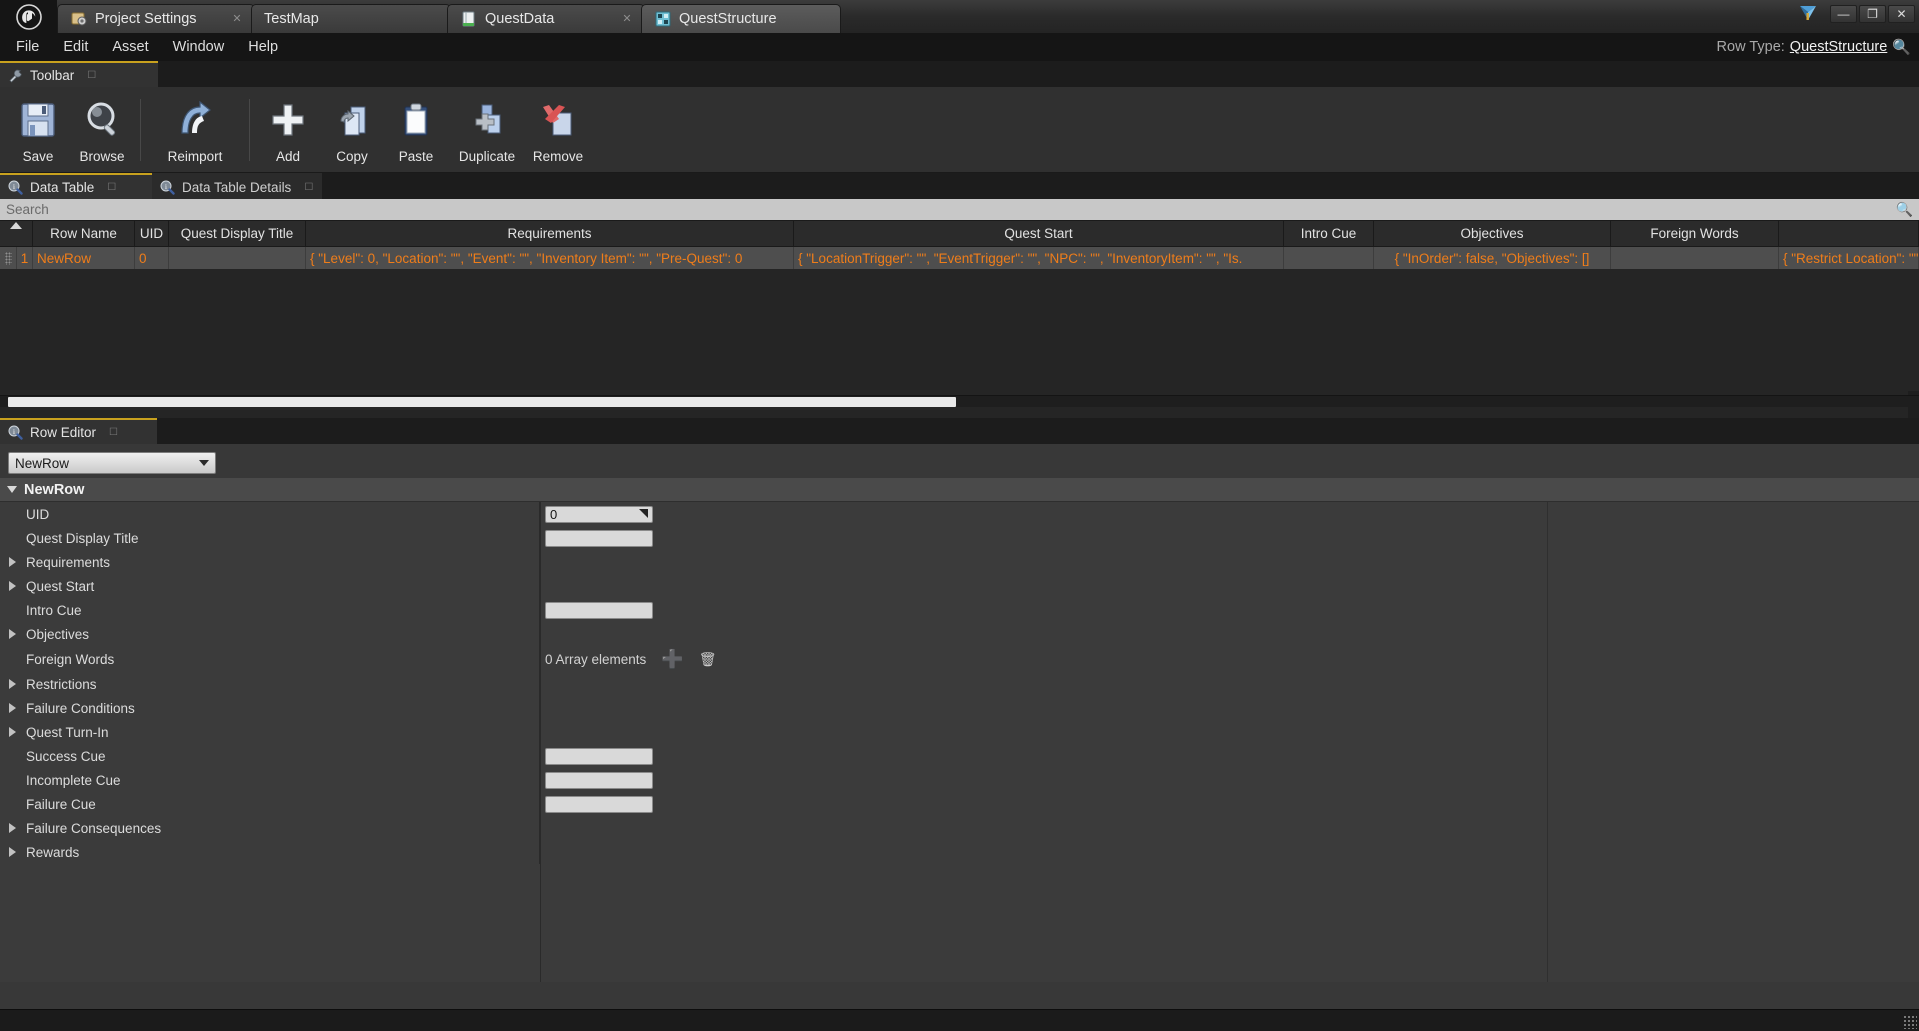 The height and width of the screenshot is (1031, 1919). I want to click on unreal-logo-icon, so click(28, 16).